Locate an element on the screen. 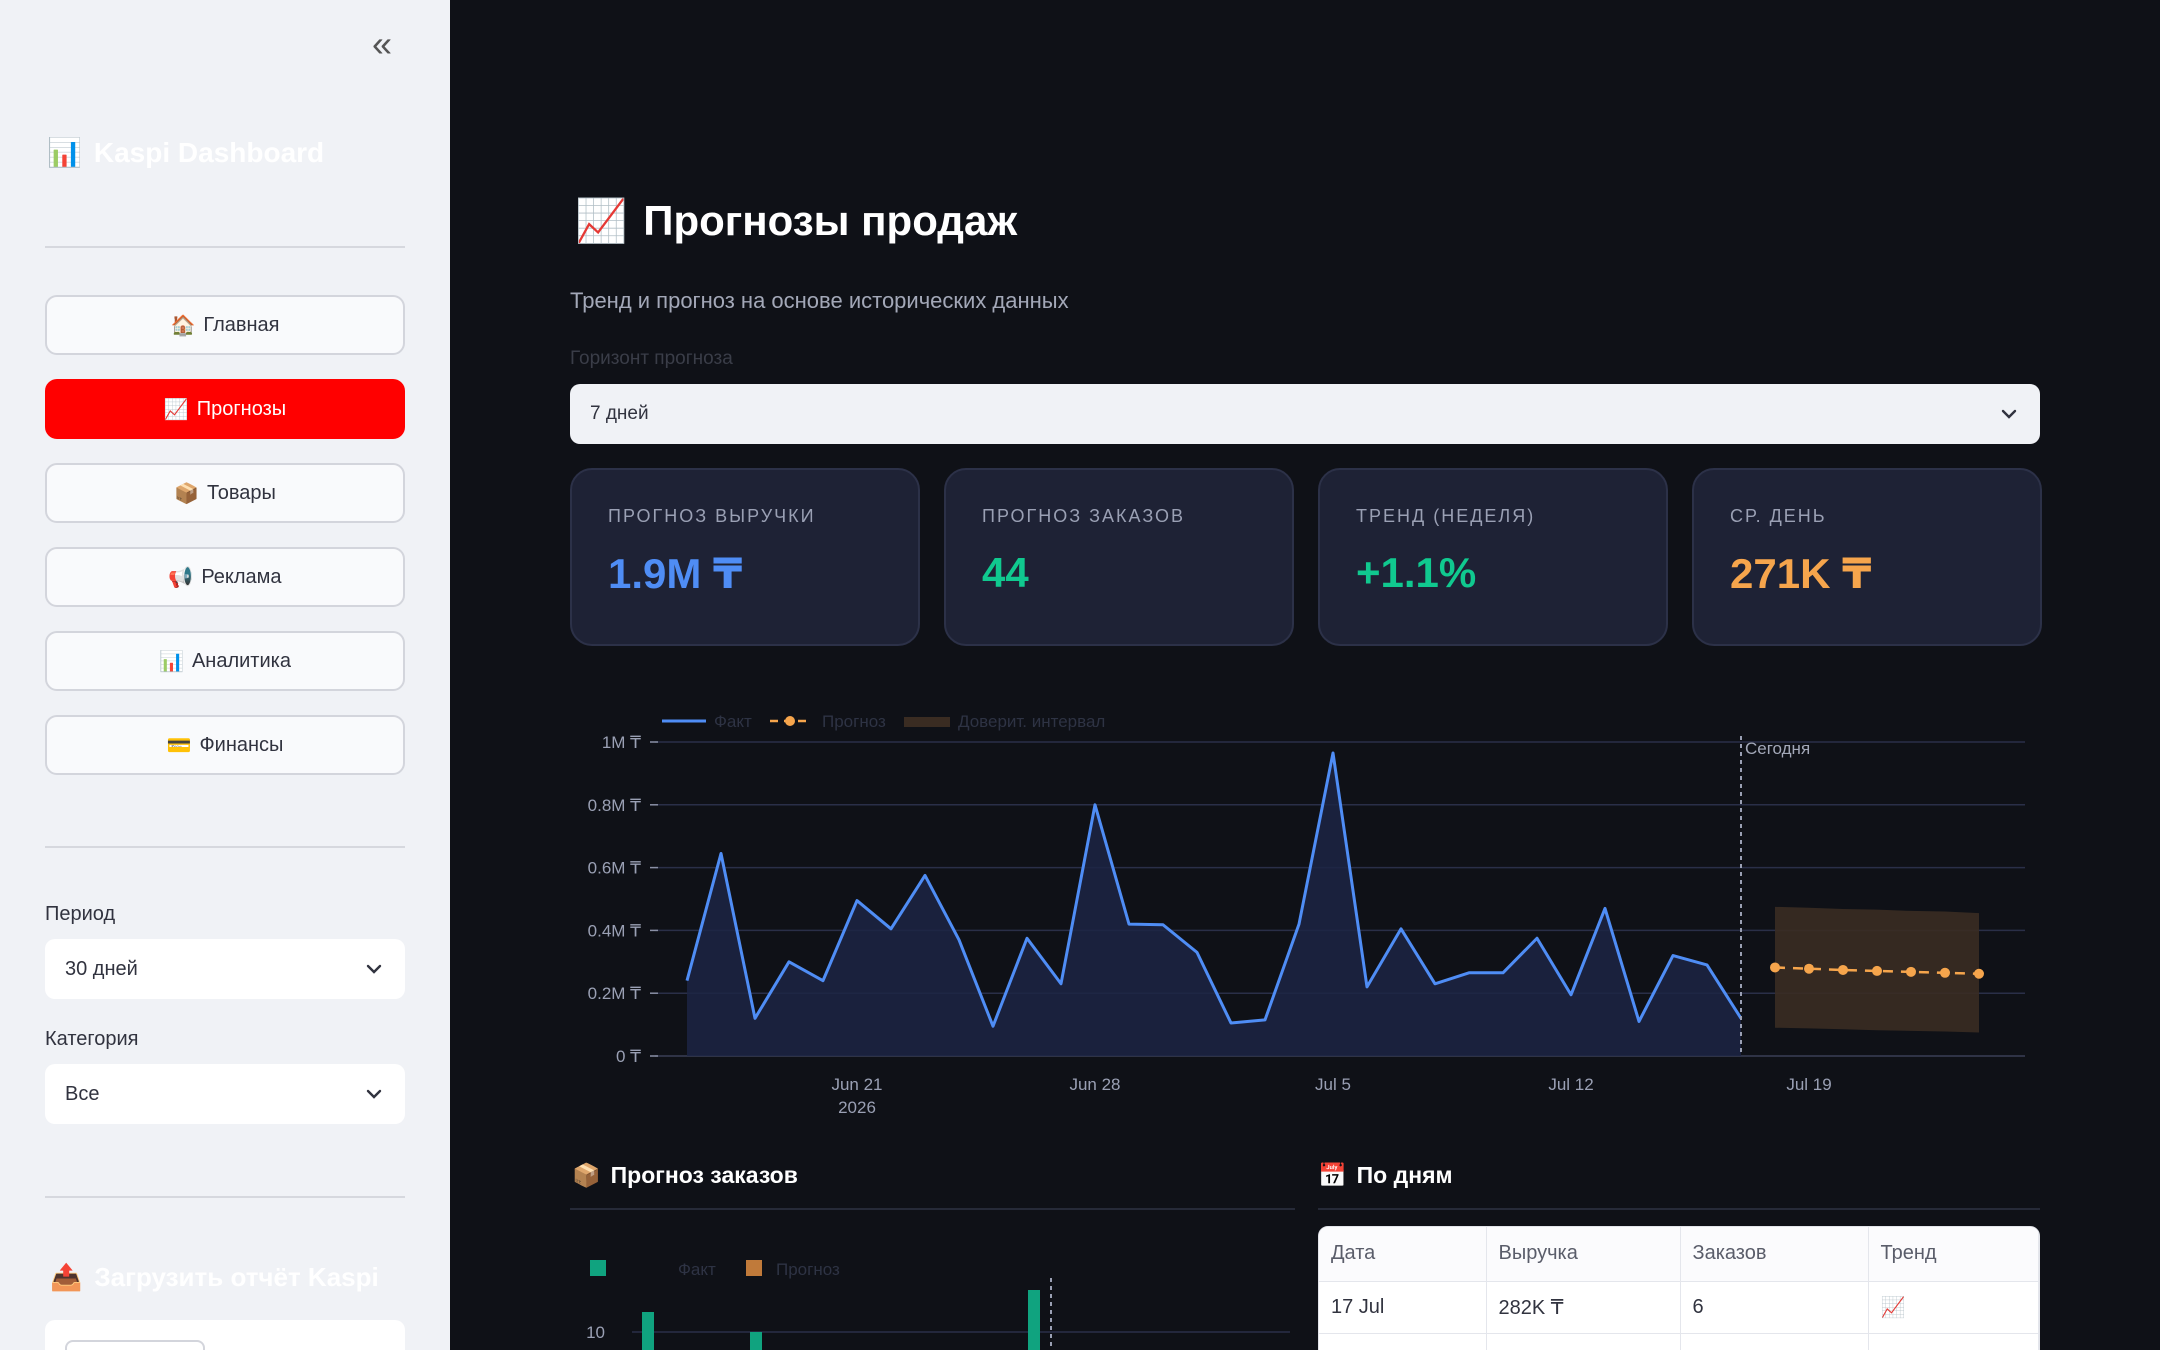 The height and width of the screenshot is (1350, 2160). kpi-card-avg-day: СР. ДЕНЬ 271K ₸ is located at coordinates (1867, 557).